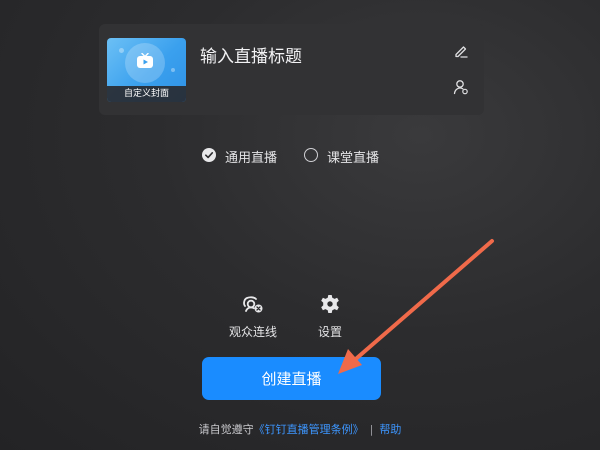 The height and width of the screenshot is (450, 600). Describe the element at coordinates (353, 158) in the screenshot. I see `mode-label: 课堂直播` at that location.